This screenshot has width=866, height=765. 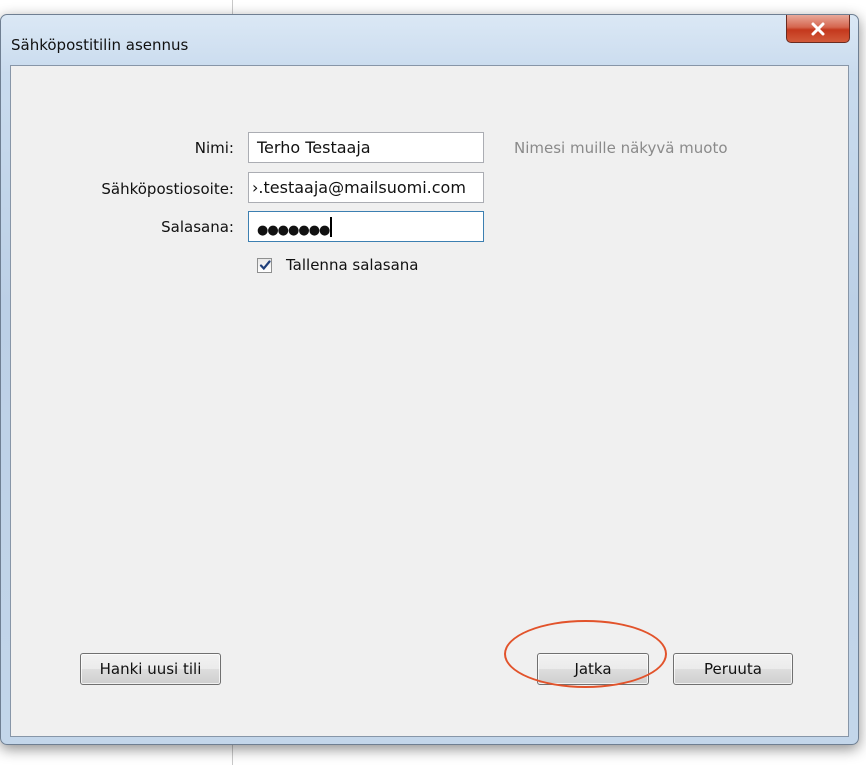 I want to click on email-field-value: ›.testaaja@mailsuomi.com, so click(x=359, y=187).